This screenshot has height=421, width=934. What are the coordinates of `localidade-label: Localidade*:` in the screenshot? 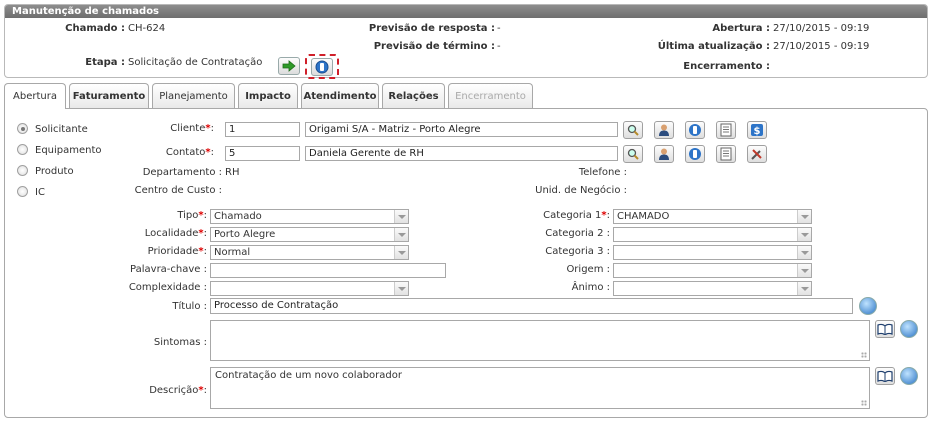 It's located at (175, 233).